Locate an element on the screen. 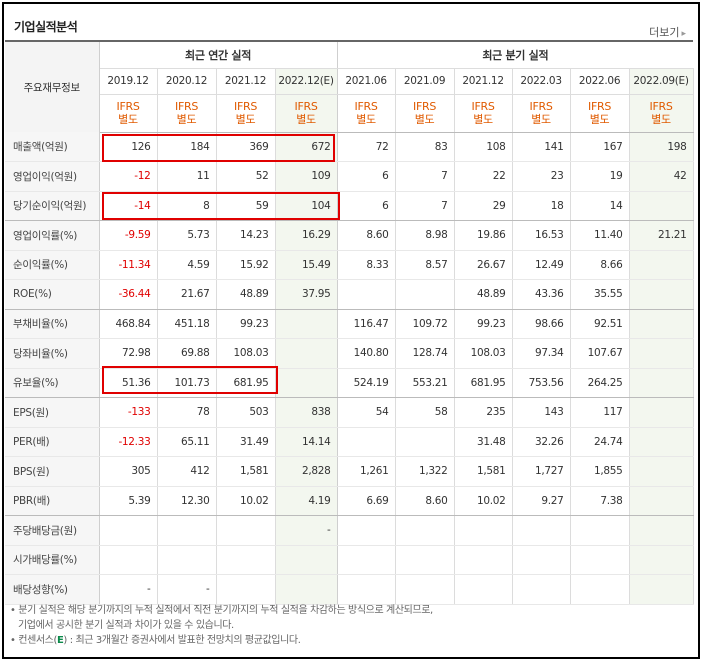 This screenshot has height=665, width=706. table-cell: -9.59 is located at coordinates (128, 235).